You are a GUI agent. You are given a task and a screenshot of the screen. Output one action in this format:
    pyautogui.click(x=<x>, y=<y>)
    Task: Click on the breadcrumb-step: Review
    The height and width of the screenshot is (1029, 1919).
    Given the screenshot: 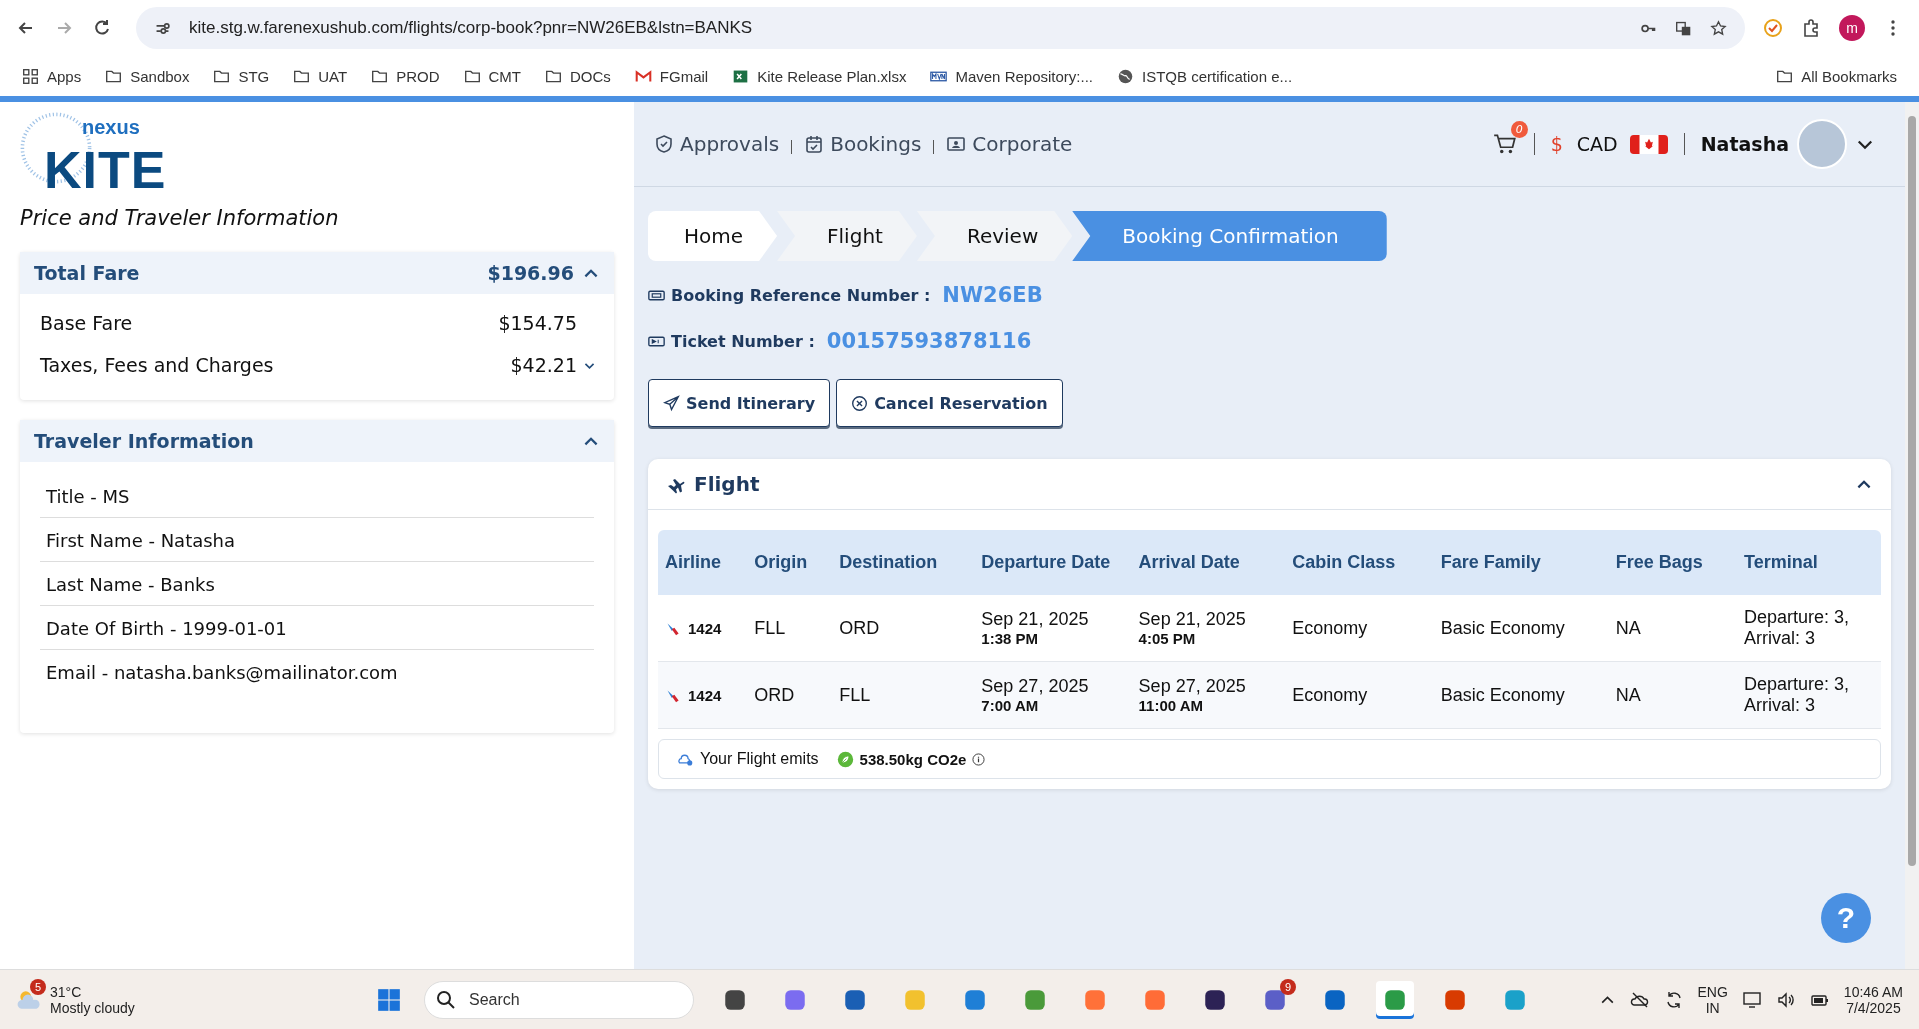 What is the action you would take?
    pyautogui.click(x=994, y=236)
    